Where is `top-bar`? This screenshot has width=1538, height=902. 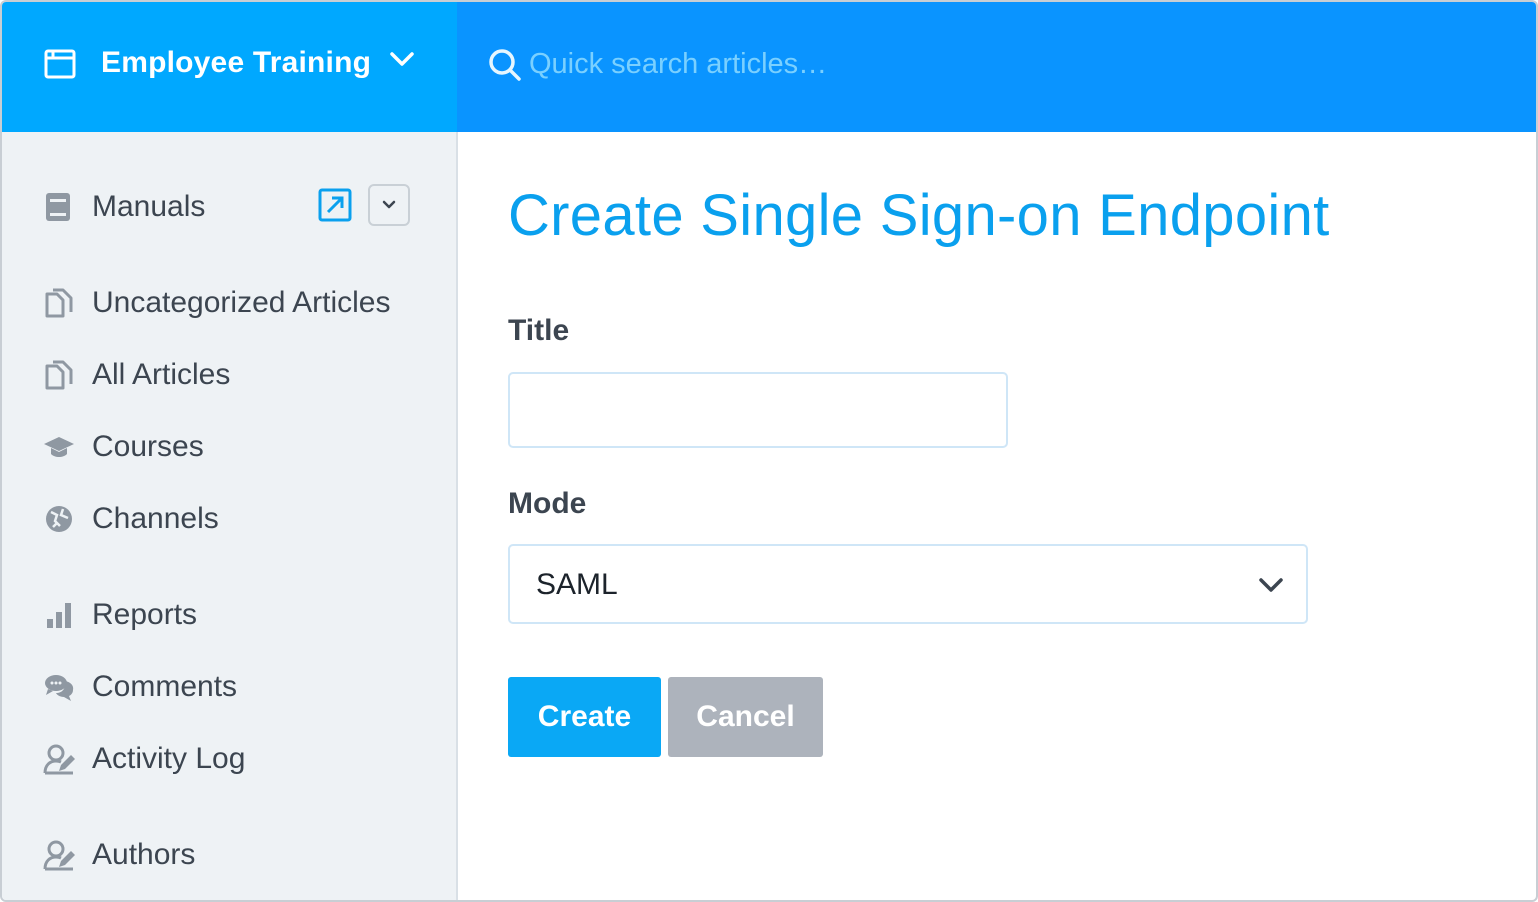
top-bar is located at coordinates (996, 67).